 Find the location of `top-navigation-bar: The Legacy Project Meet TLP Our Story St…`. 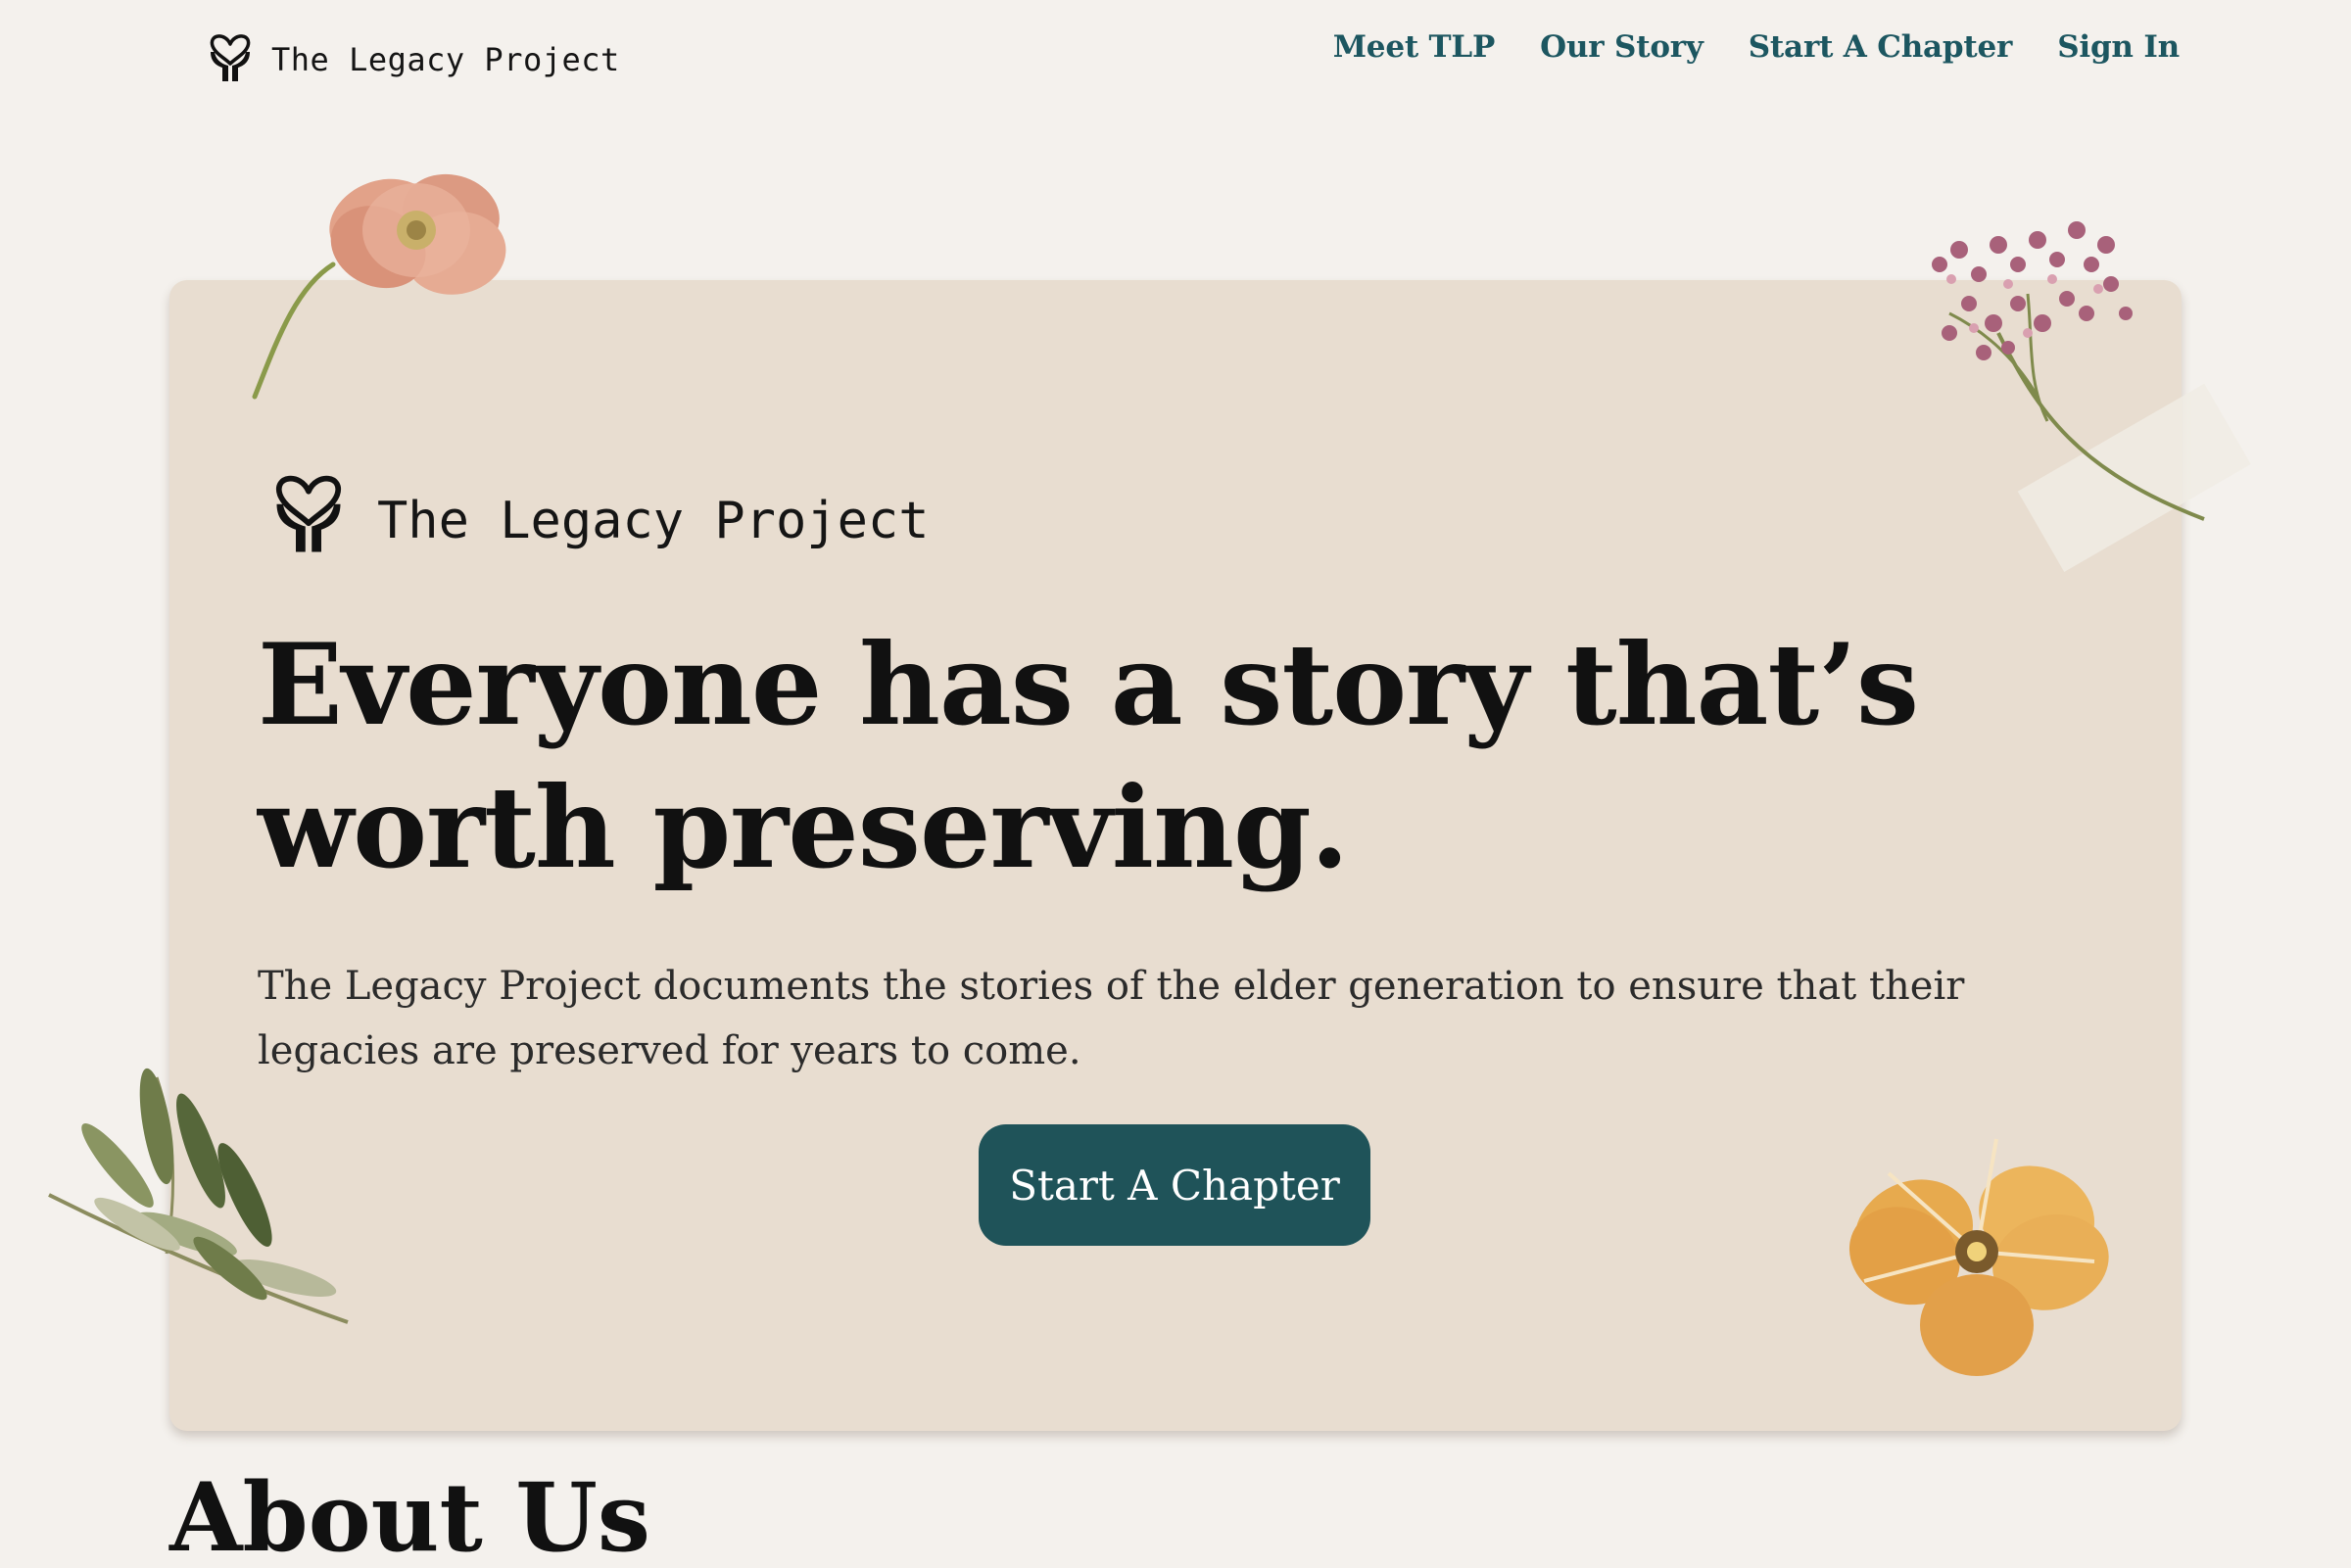

top-navigation-bar: The Legacy Project Meet TLP Our Story St… is located at coordinates (1175, 59).